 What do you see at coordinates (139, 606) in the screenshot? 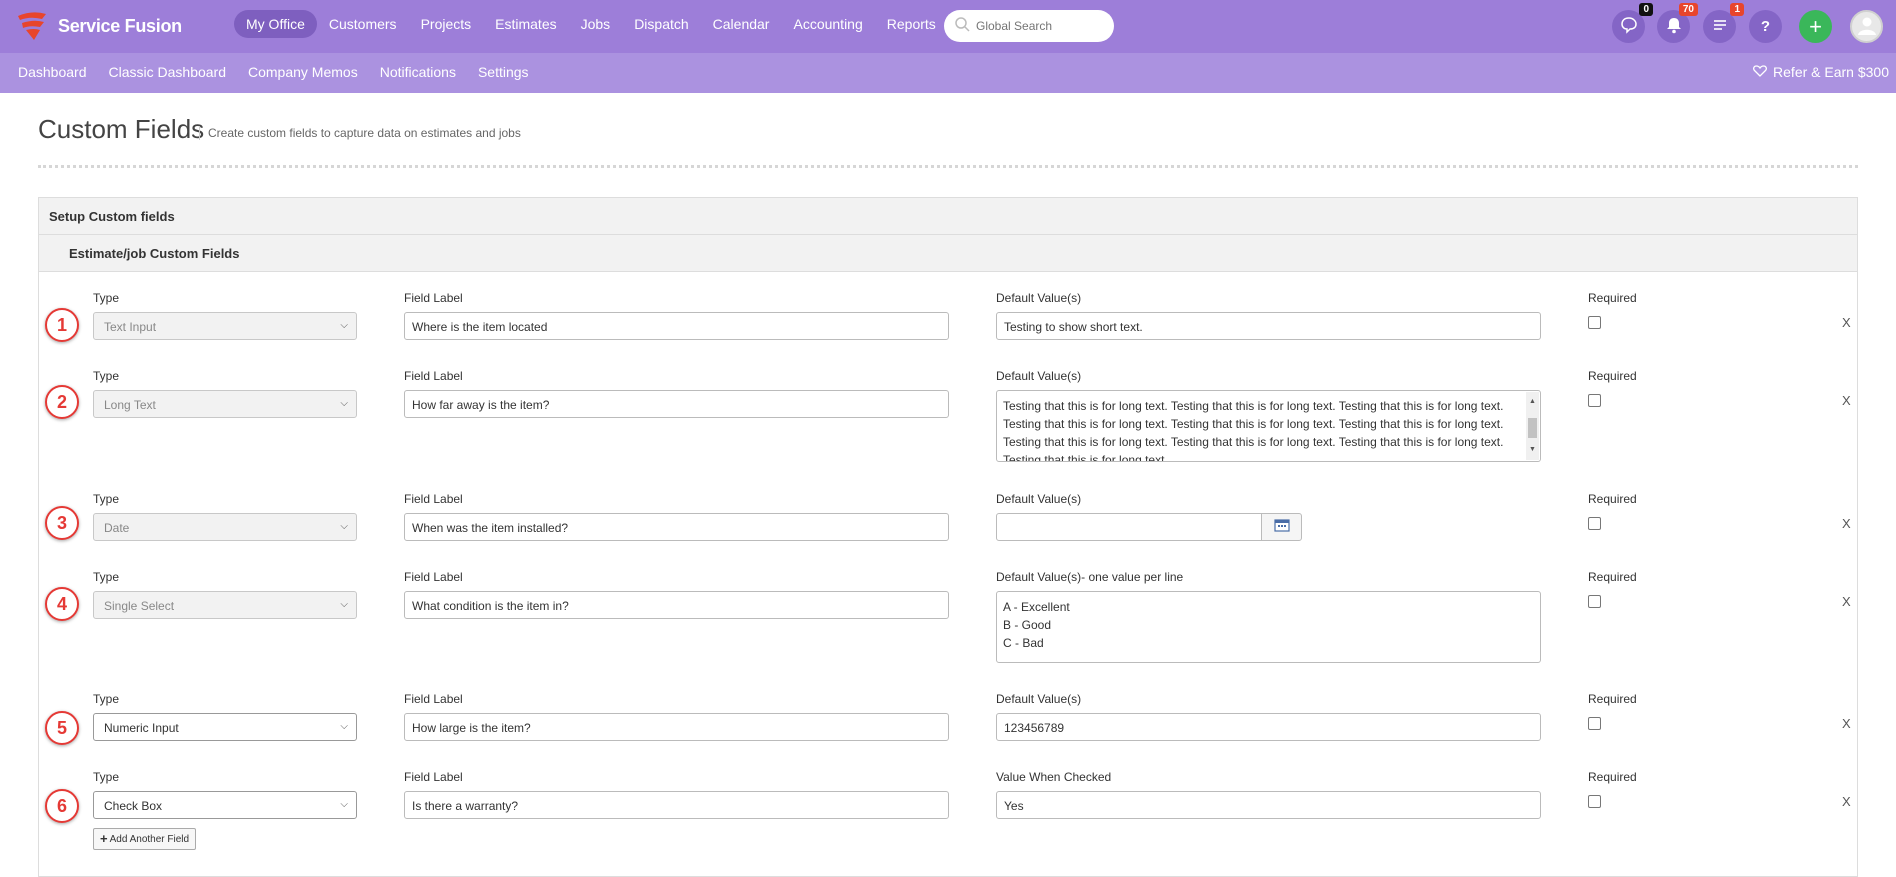
I see `type-value: Single Select` at bounding box center [139, 606].